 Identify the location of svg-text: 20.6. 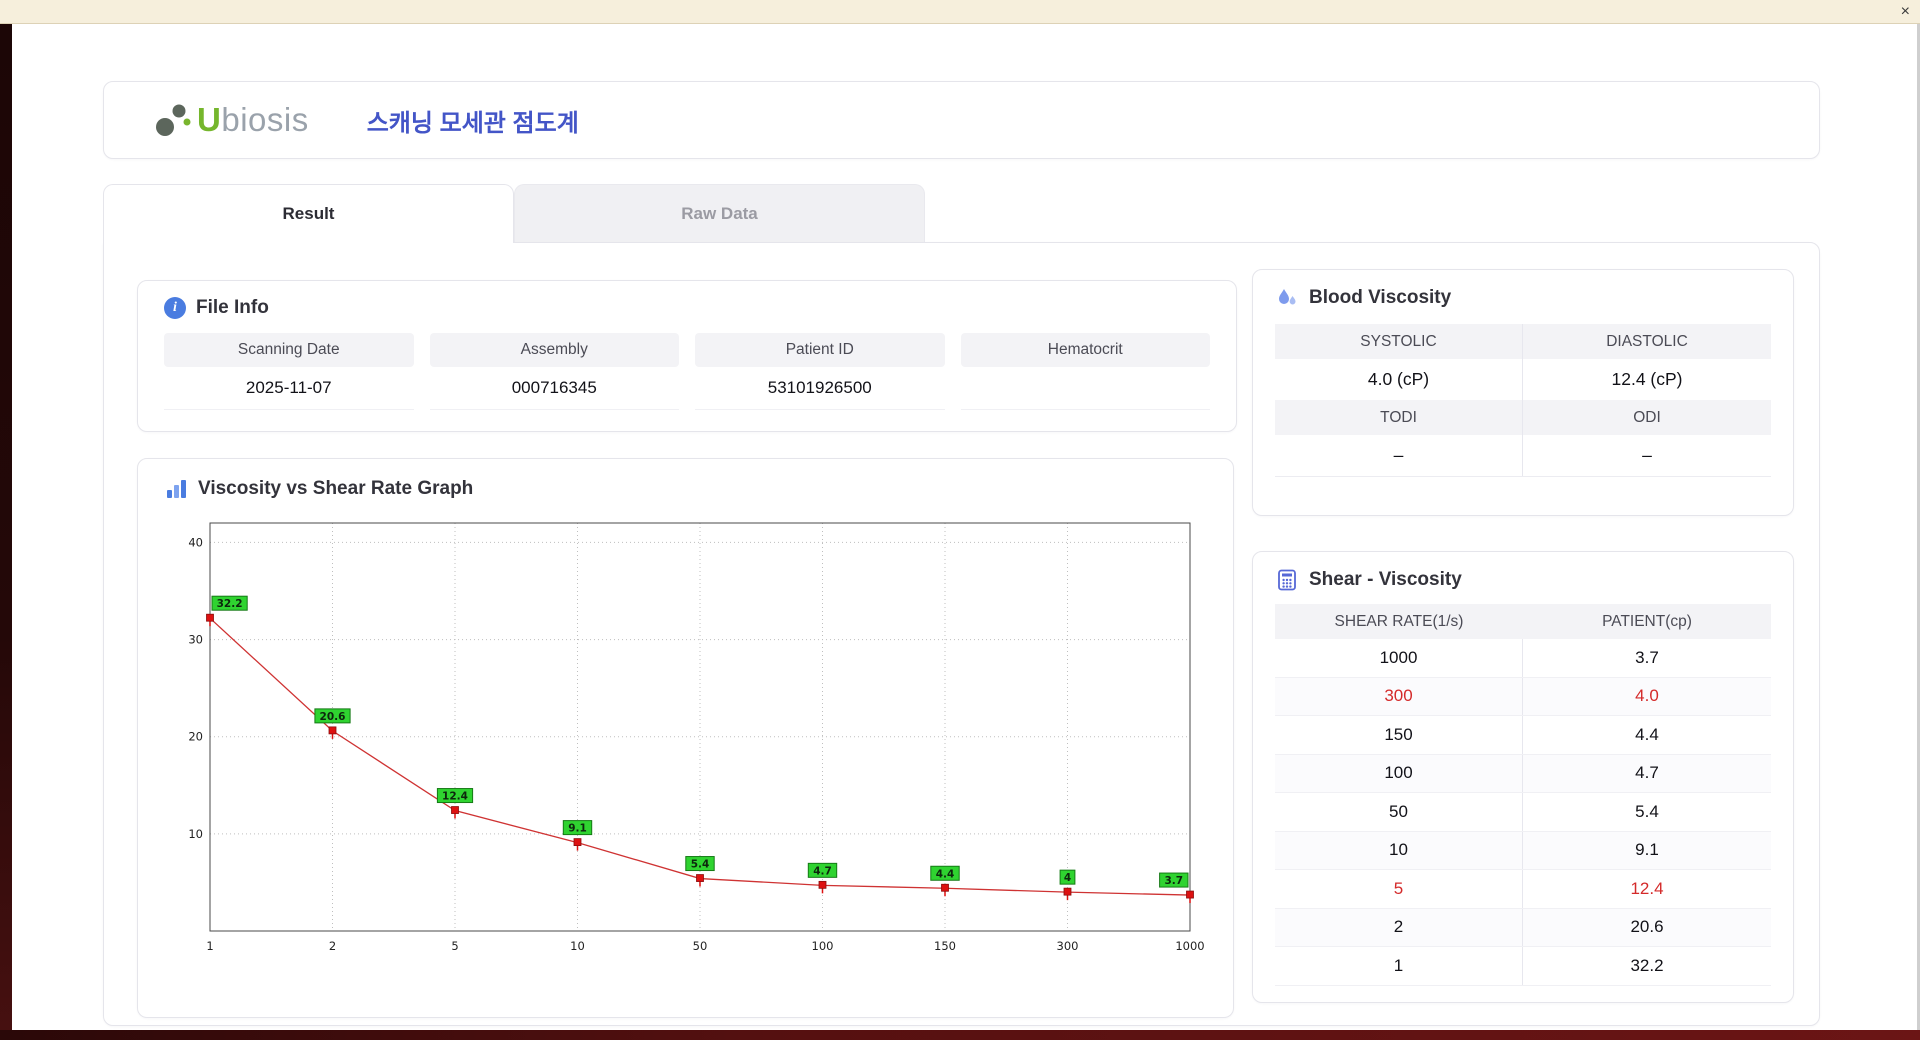
(333, 717).